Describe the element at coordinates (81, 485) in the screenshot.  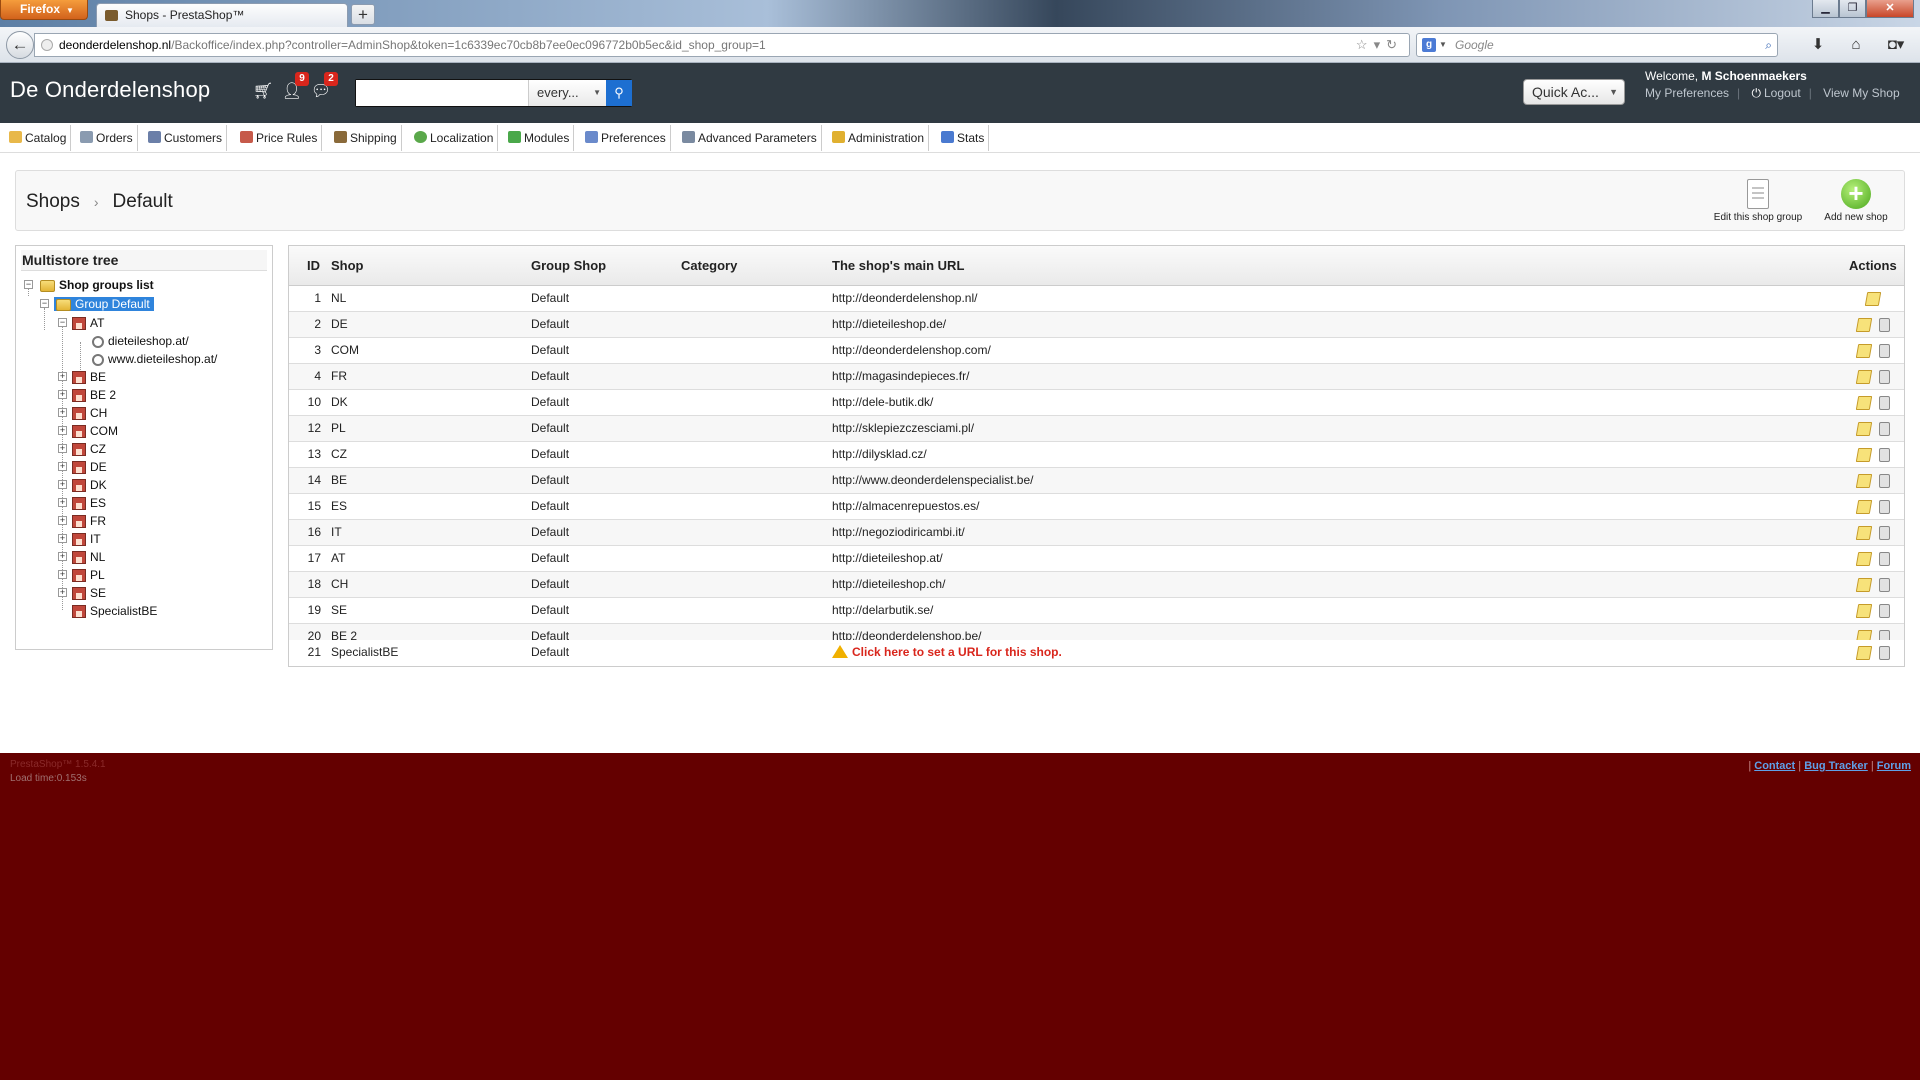
I see `tree-node-shop: + DK` at that location.